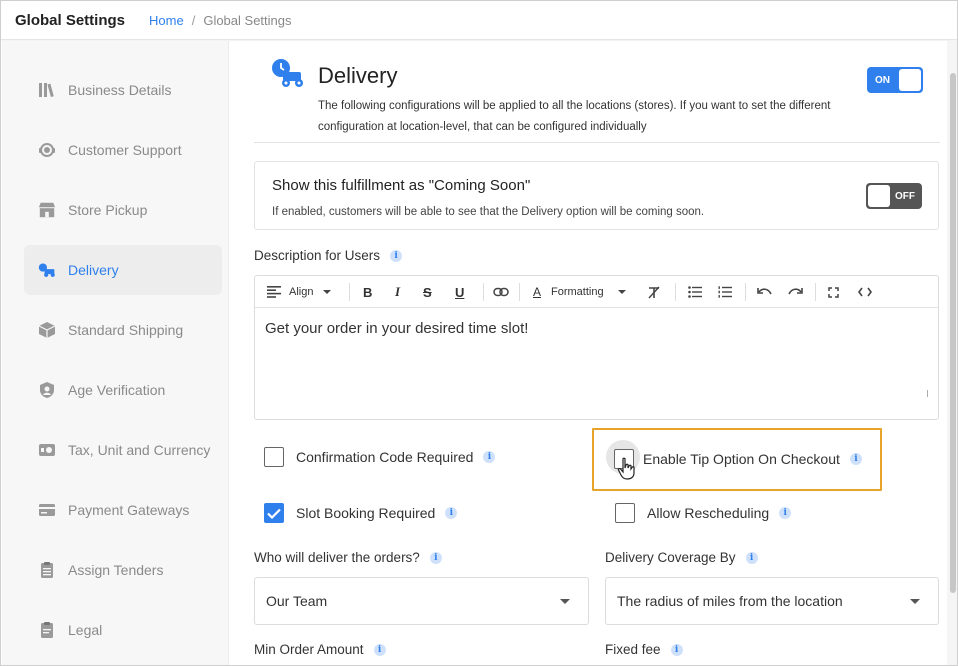 The height and width of the screenshot is (666, 958). I want to click on delivery-enabled-toggle: ON, so click(895, 80).